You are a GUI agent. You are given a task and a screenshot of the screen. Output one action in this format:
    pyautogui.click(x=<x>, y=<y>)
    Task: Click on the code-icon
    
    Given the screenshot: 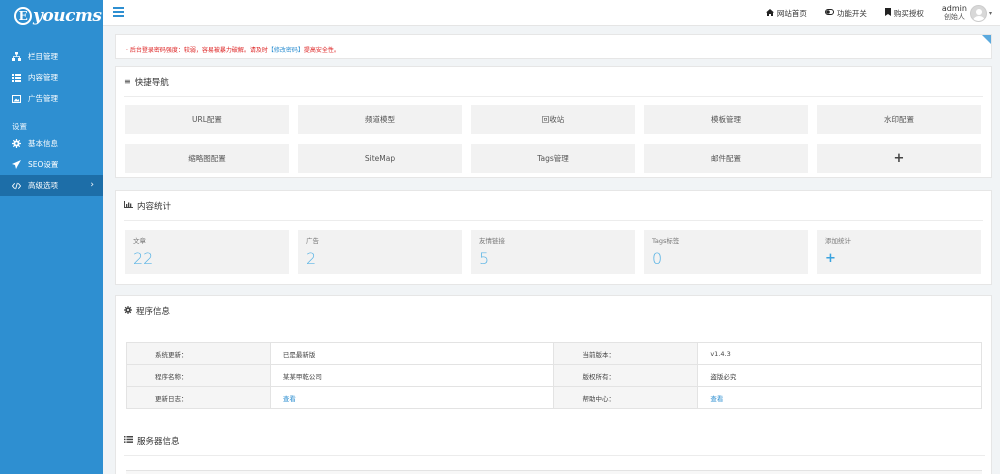 What is the action you would take?
    pyautogui.click(x=16, y=185)
    